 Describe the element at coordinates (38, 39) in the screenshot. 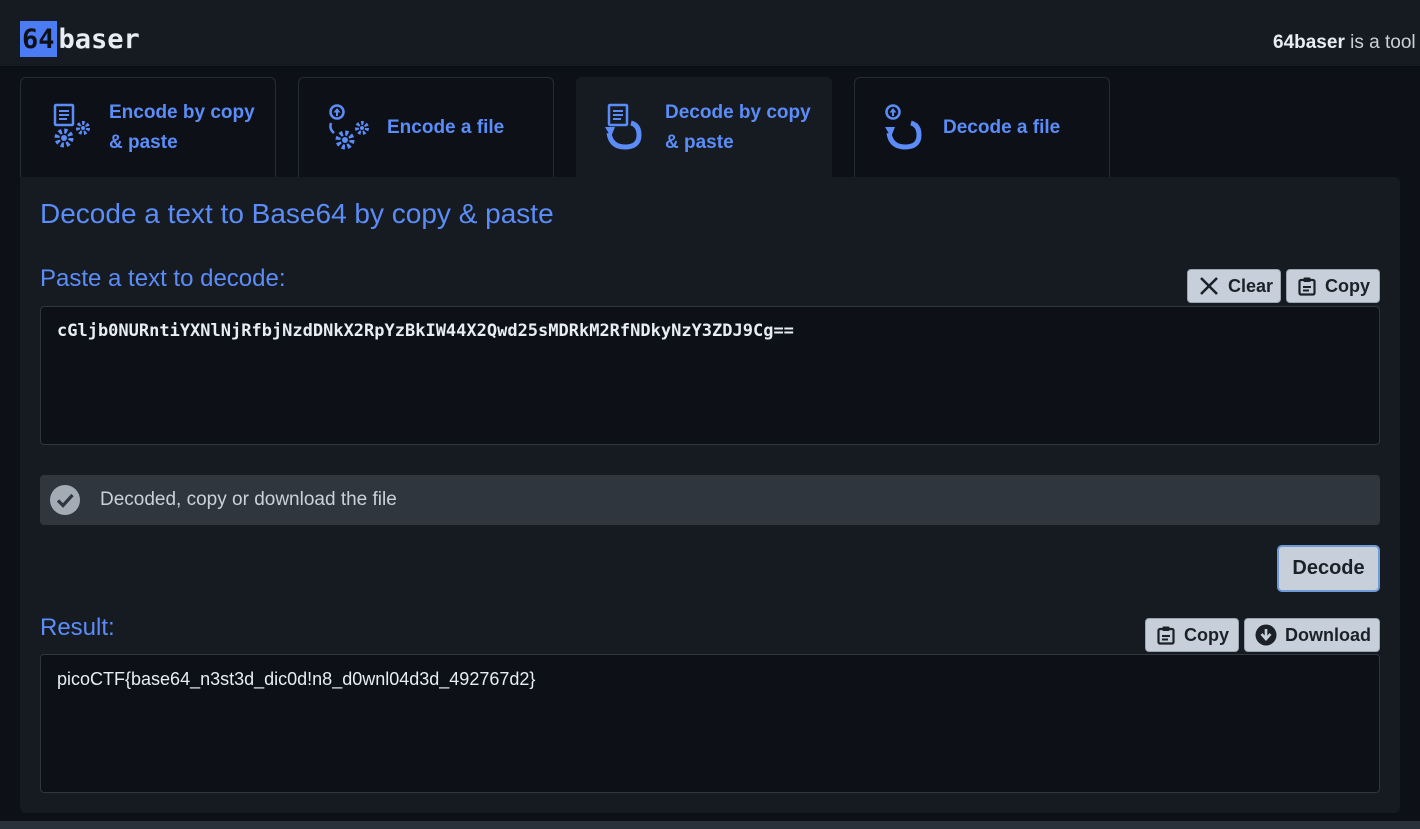

I see `logo-number: 64` at that location.